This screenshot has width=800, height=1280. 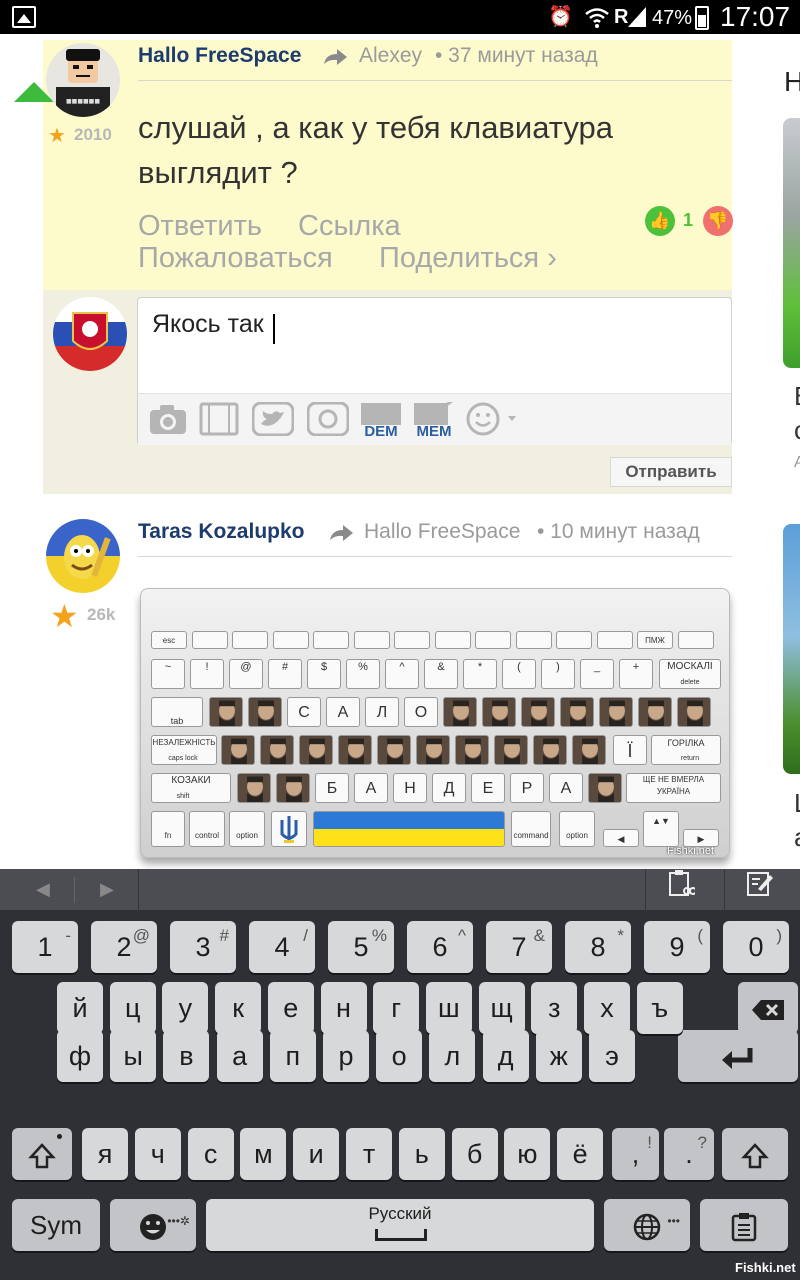 What do you see at coordinates (661, 829) in the screenshot?
I see `image-arrow-key: ▲▼` at bounding box center [661, 829].